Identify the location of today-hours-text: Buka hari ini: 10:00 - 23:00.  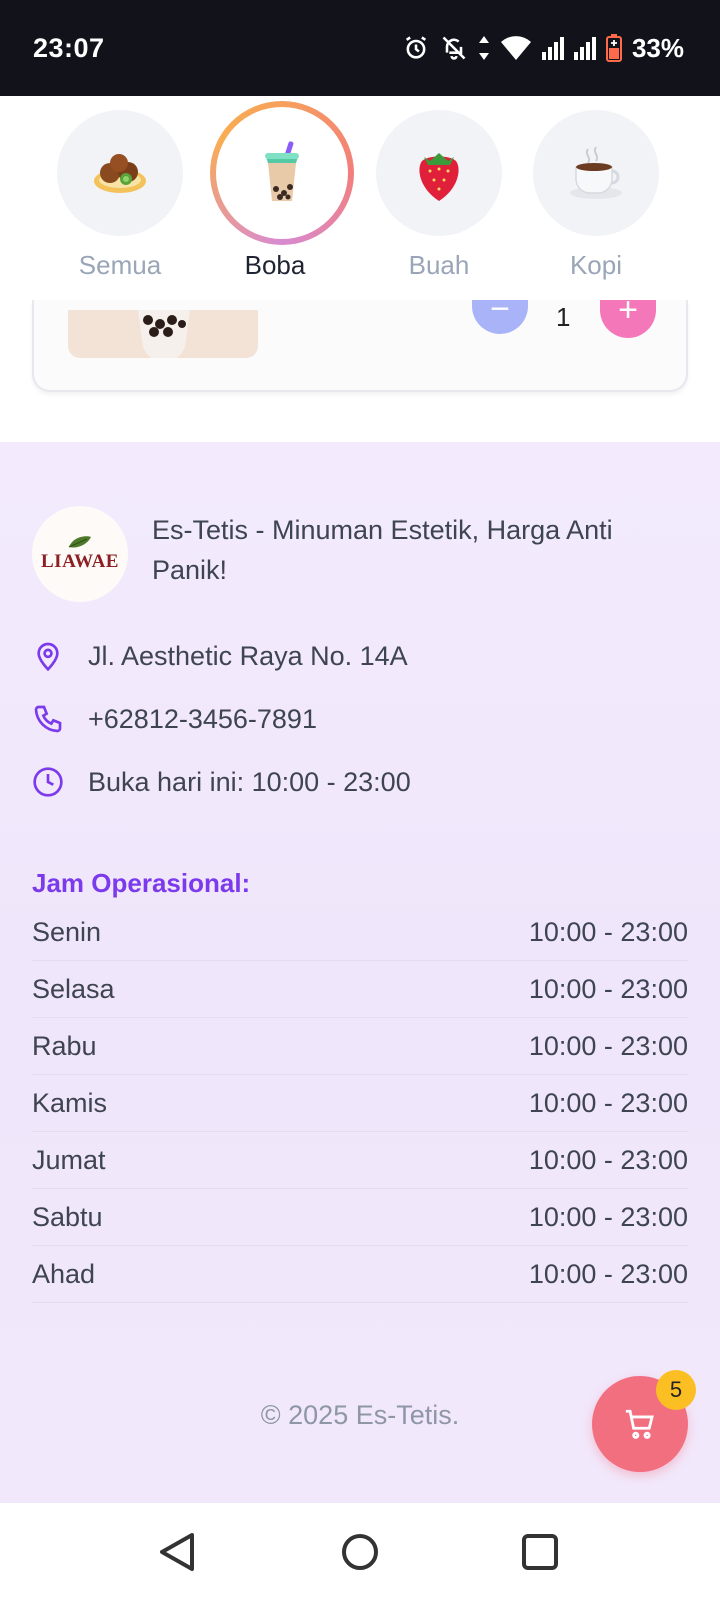
(249, 781).